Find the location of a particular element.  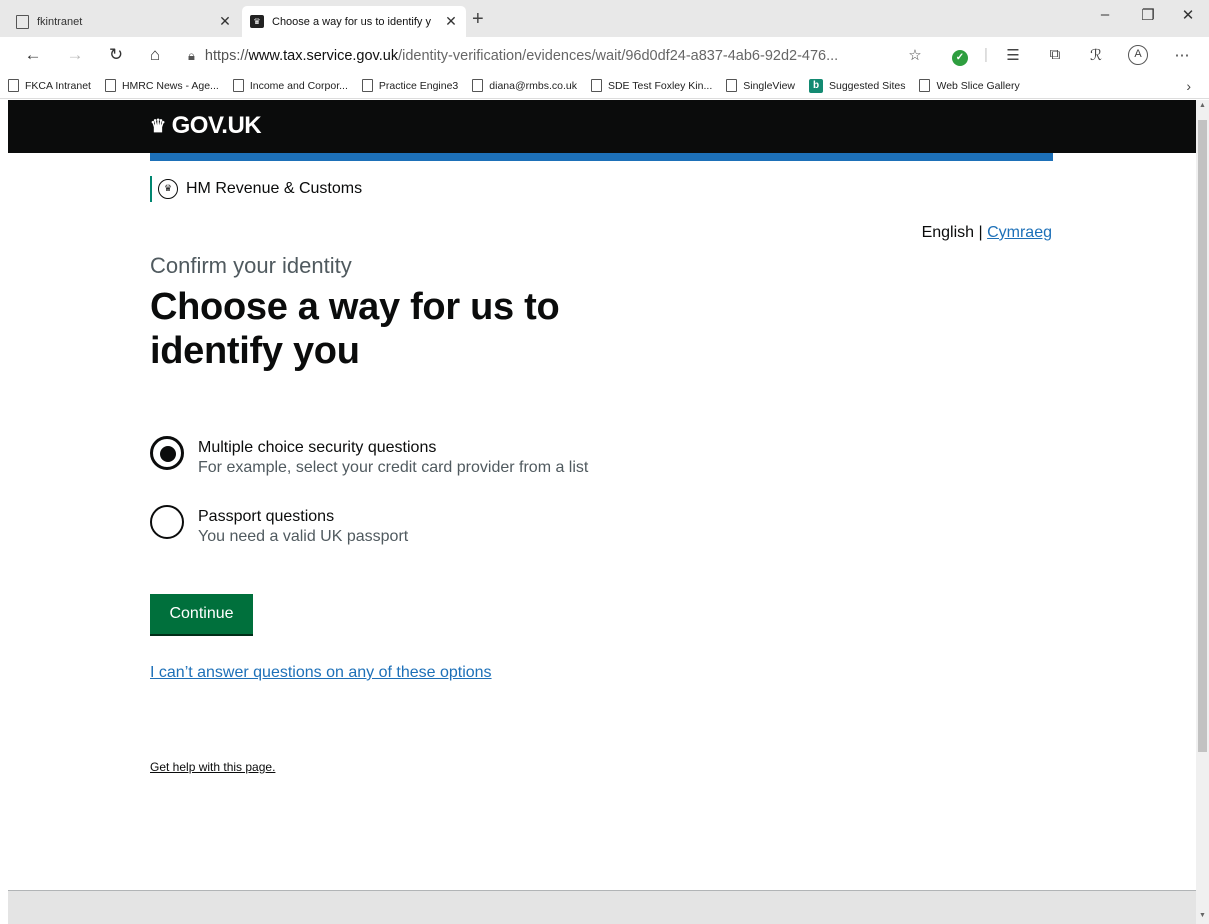

favorite-item: b Suggested Sites is located at coordinates (857, 85).